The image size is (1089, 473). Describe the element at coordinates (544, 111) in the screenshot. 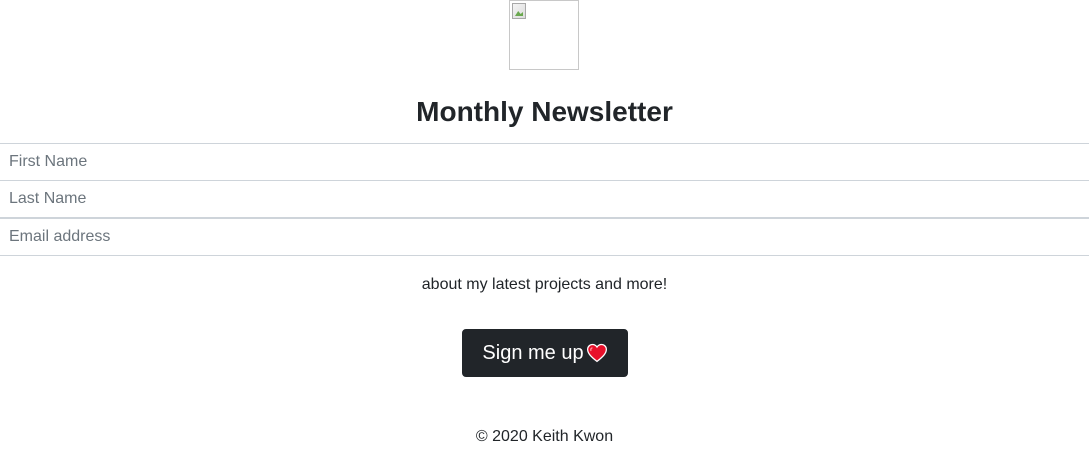

I see `page-title: Monthly Newsletter` at that location.